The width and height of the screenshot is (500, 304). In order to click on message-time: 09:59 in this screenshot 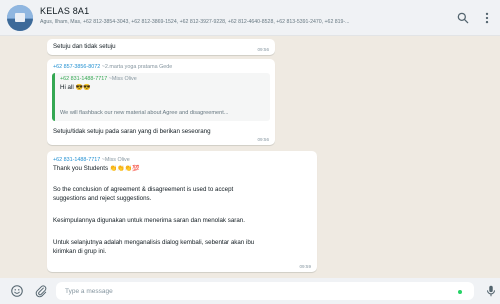, I will do `click(305, 266)`.